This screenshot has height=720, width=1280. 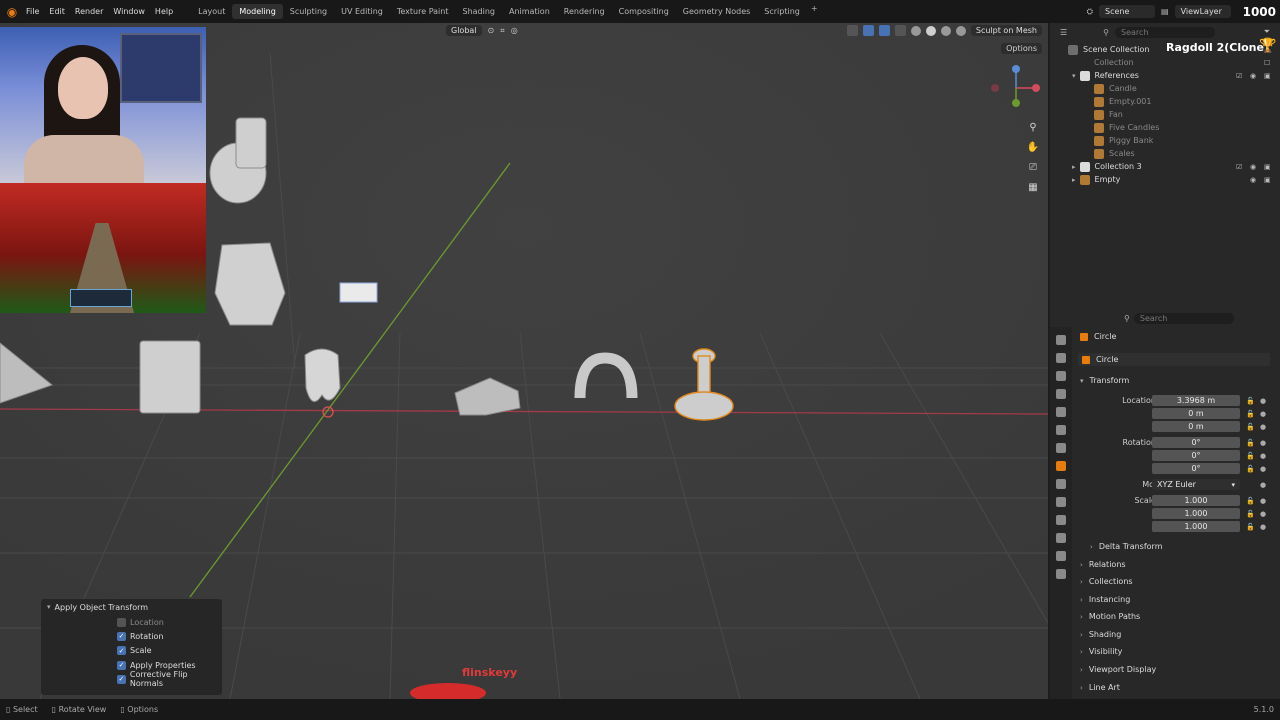 What do you see at coordinates (1165, 179) in the screenshot?
I see `outliner-row: ▸ Empty ◉ ▣` at bounding box center [1165, 179].